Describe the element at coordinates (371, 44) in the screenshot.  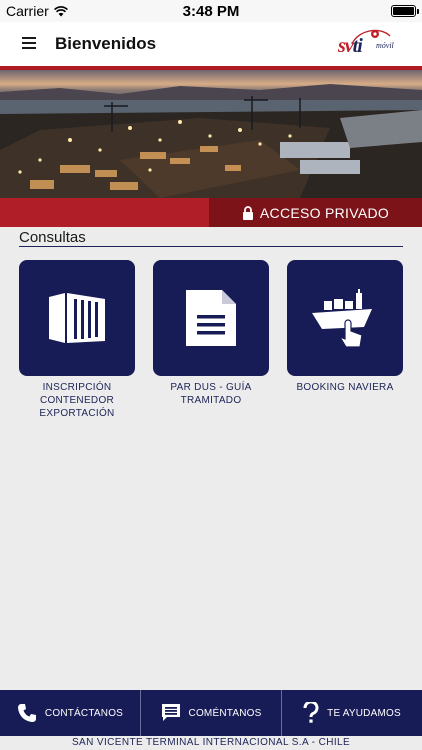
I see `svti-logo: svti móvil` at that location.